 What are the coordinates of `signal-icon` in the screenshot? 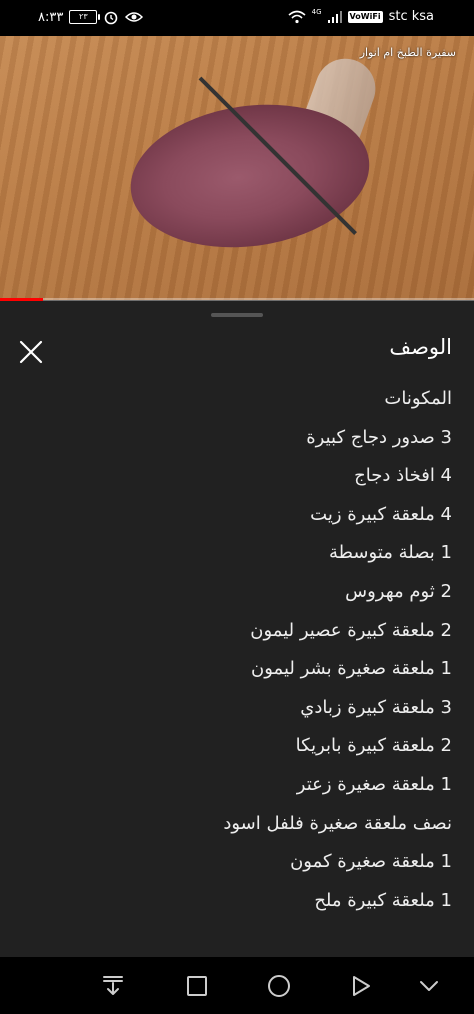 It's located at (334, 16).